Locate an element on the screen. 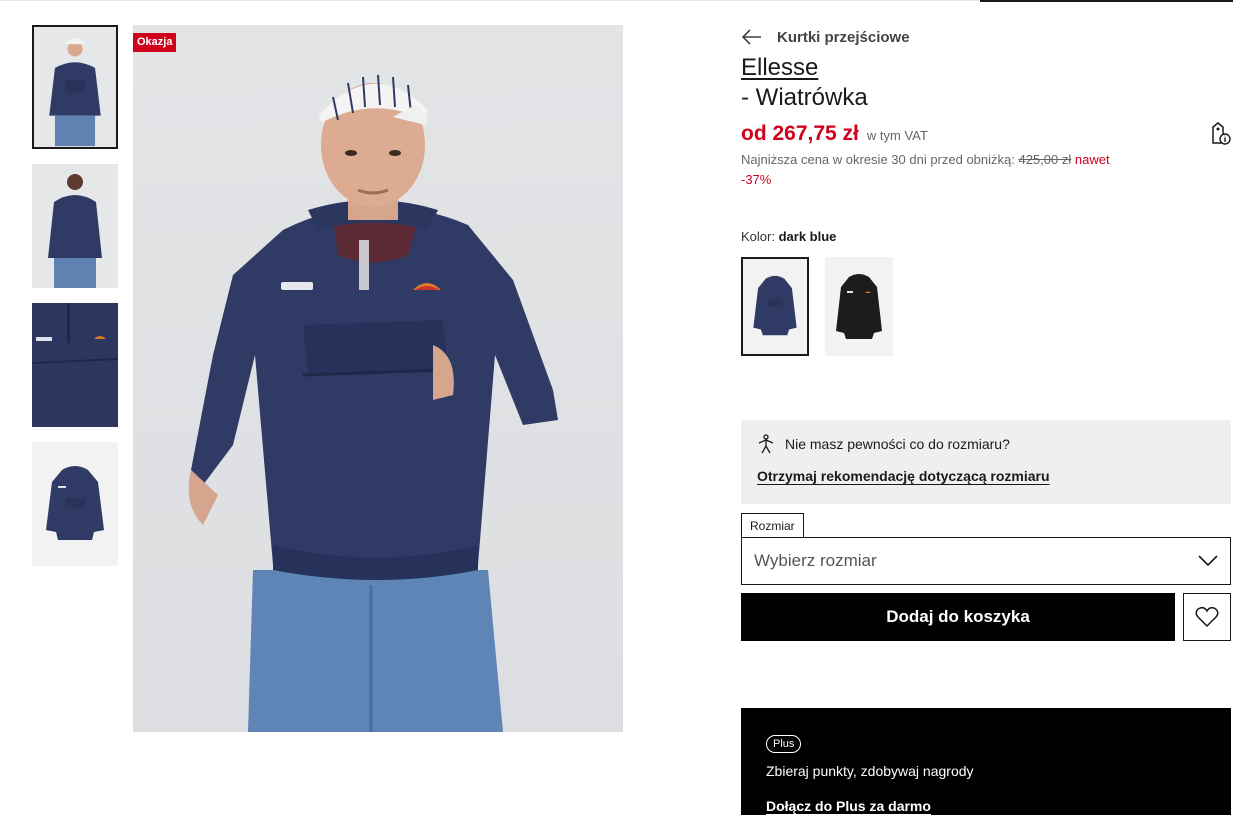  arrow-left-icon is located at coordinates (751, 37).